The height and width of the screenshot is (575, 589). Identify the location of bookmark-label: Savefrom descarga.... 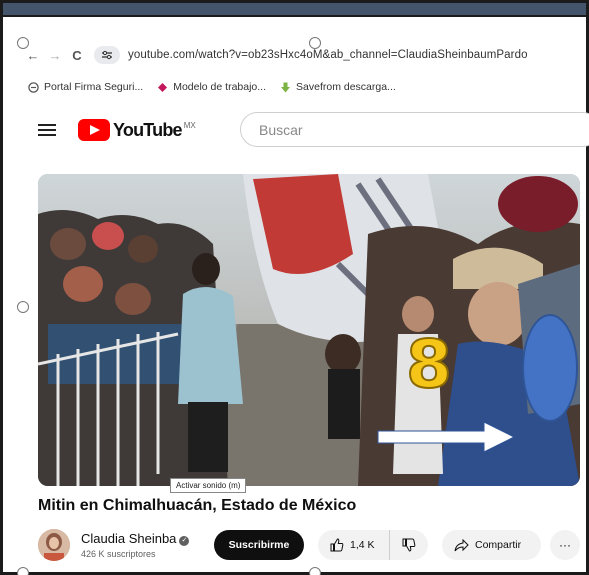
(346, 87).